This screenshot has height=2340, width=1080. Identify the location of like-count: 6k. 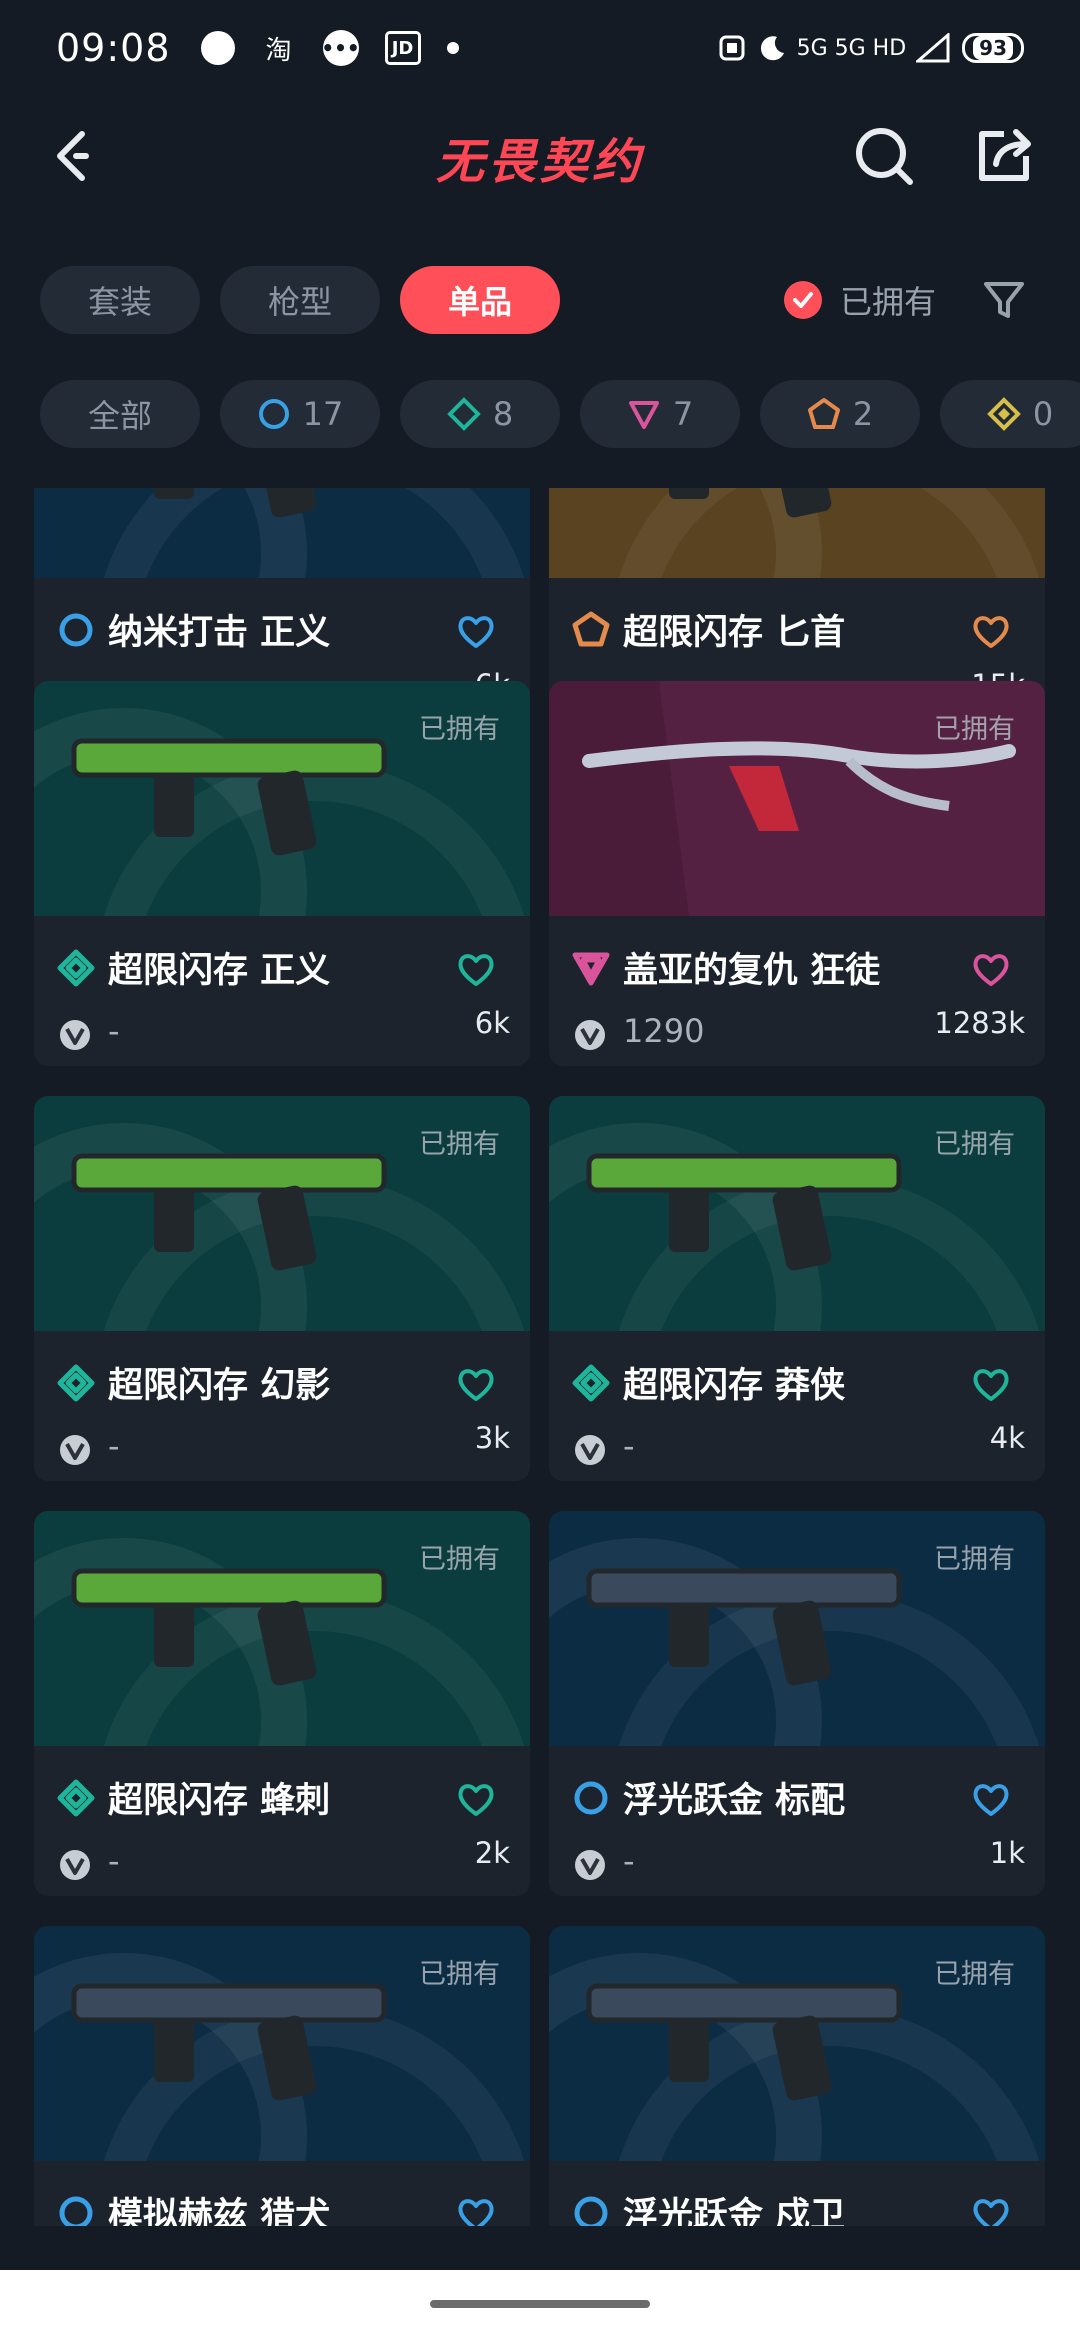
(492, 1023).